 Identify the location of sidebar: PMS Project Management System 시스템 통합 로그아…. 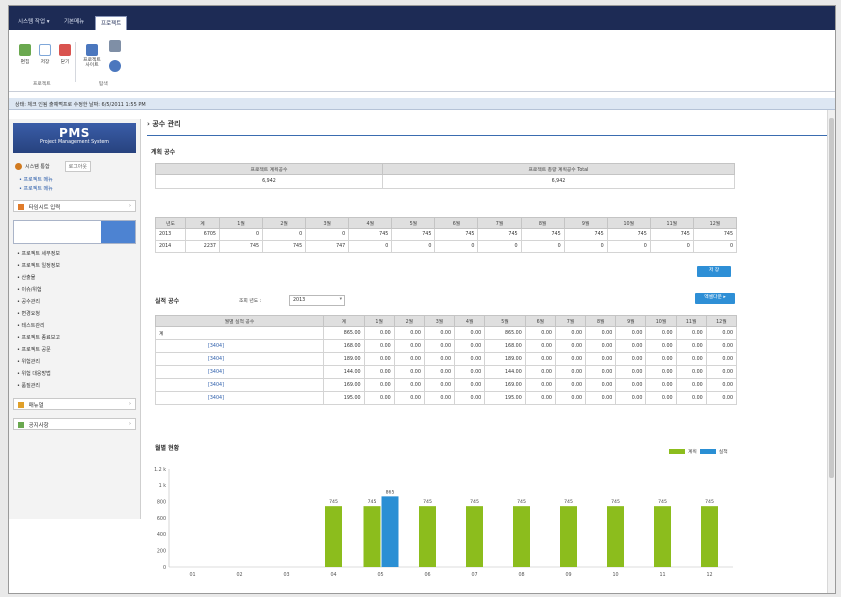
(75, 319).